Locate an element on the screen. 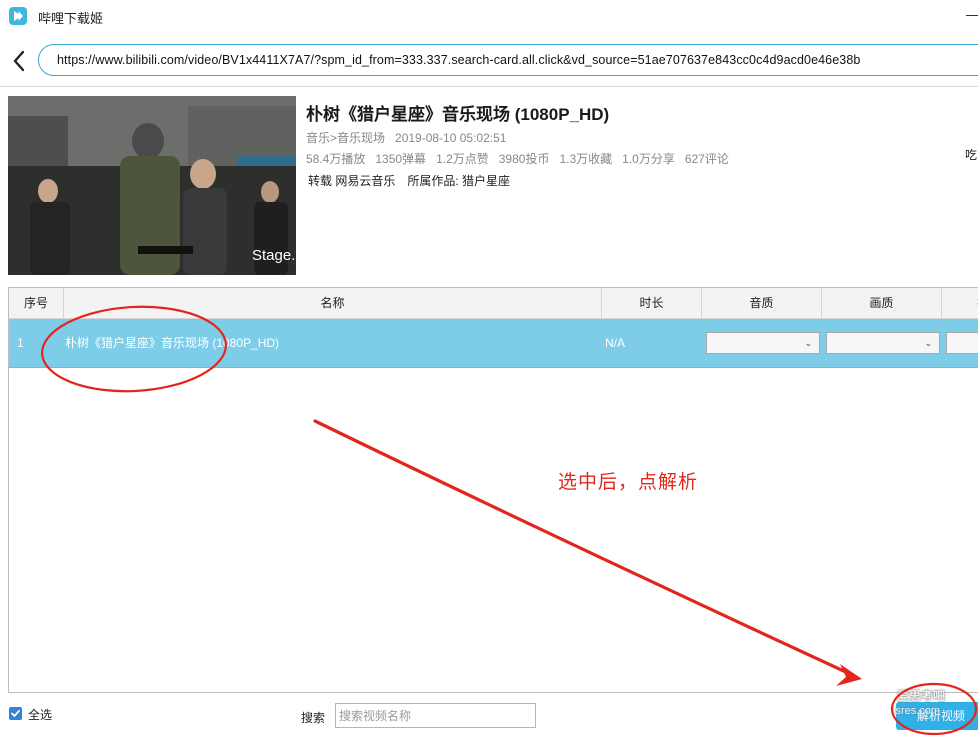 The width and height of the screenshot is (978, 741). select-all-checkbox is located at coordinates (15, 713).